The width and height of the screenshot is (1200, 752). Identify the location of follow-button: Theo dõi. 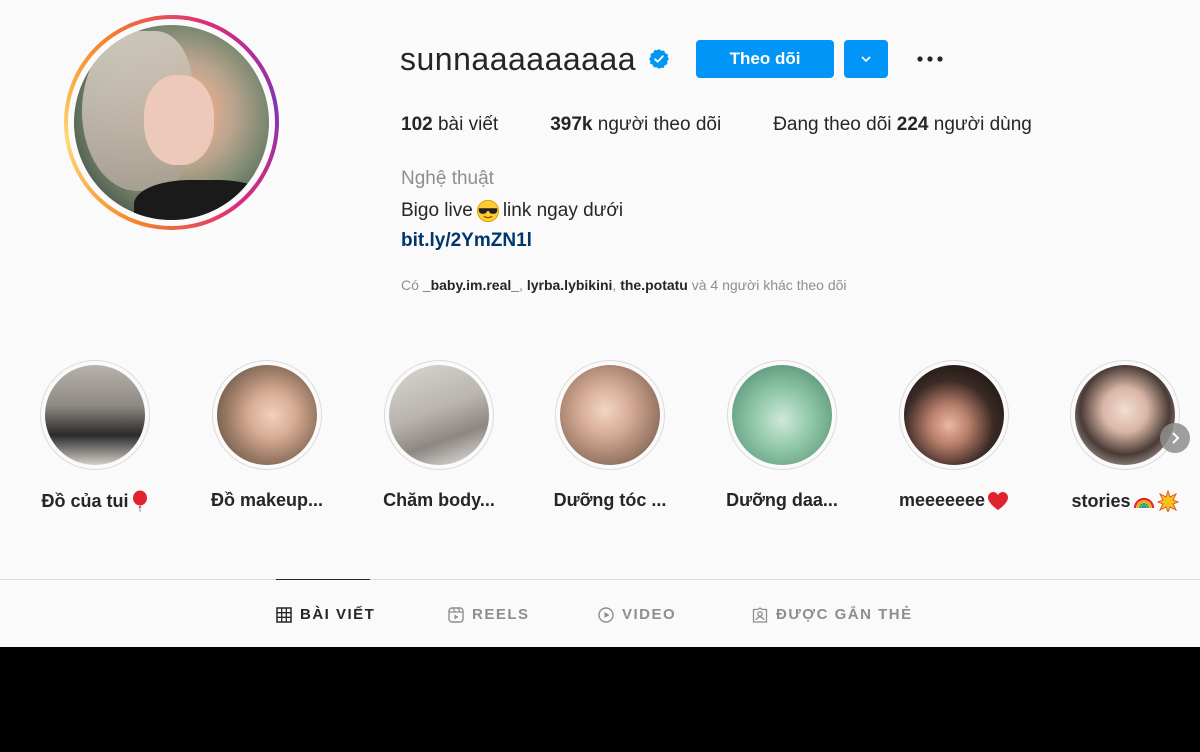
(765, 59).